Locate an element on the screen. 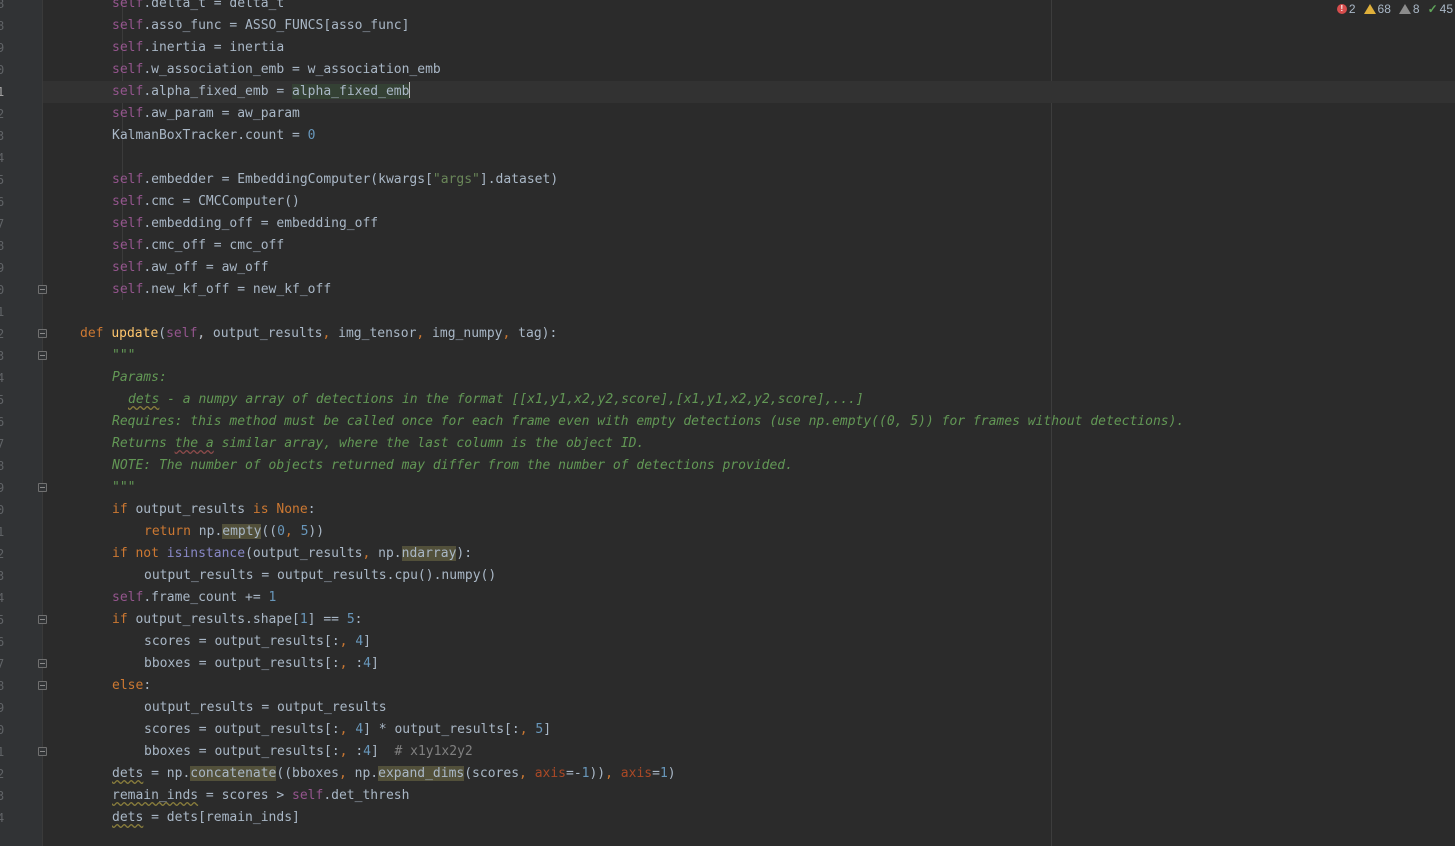 The height and width of the screenshot is (846, 1455). code-line: self.asso_func = ASSO_FUNCS[asso_func] is located at coordinates (749, 26).